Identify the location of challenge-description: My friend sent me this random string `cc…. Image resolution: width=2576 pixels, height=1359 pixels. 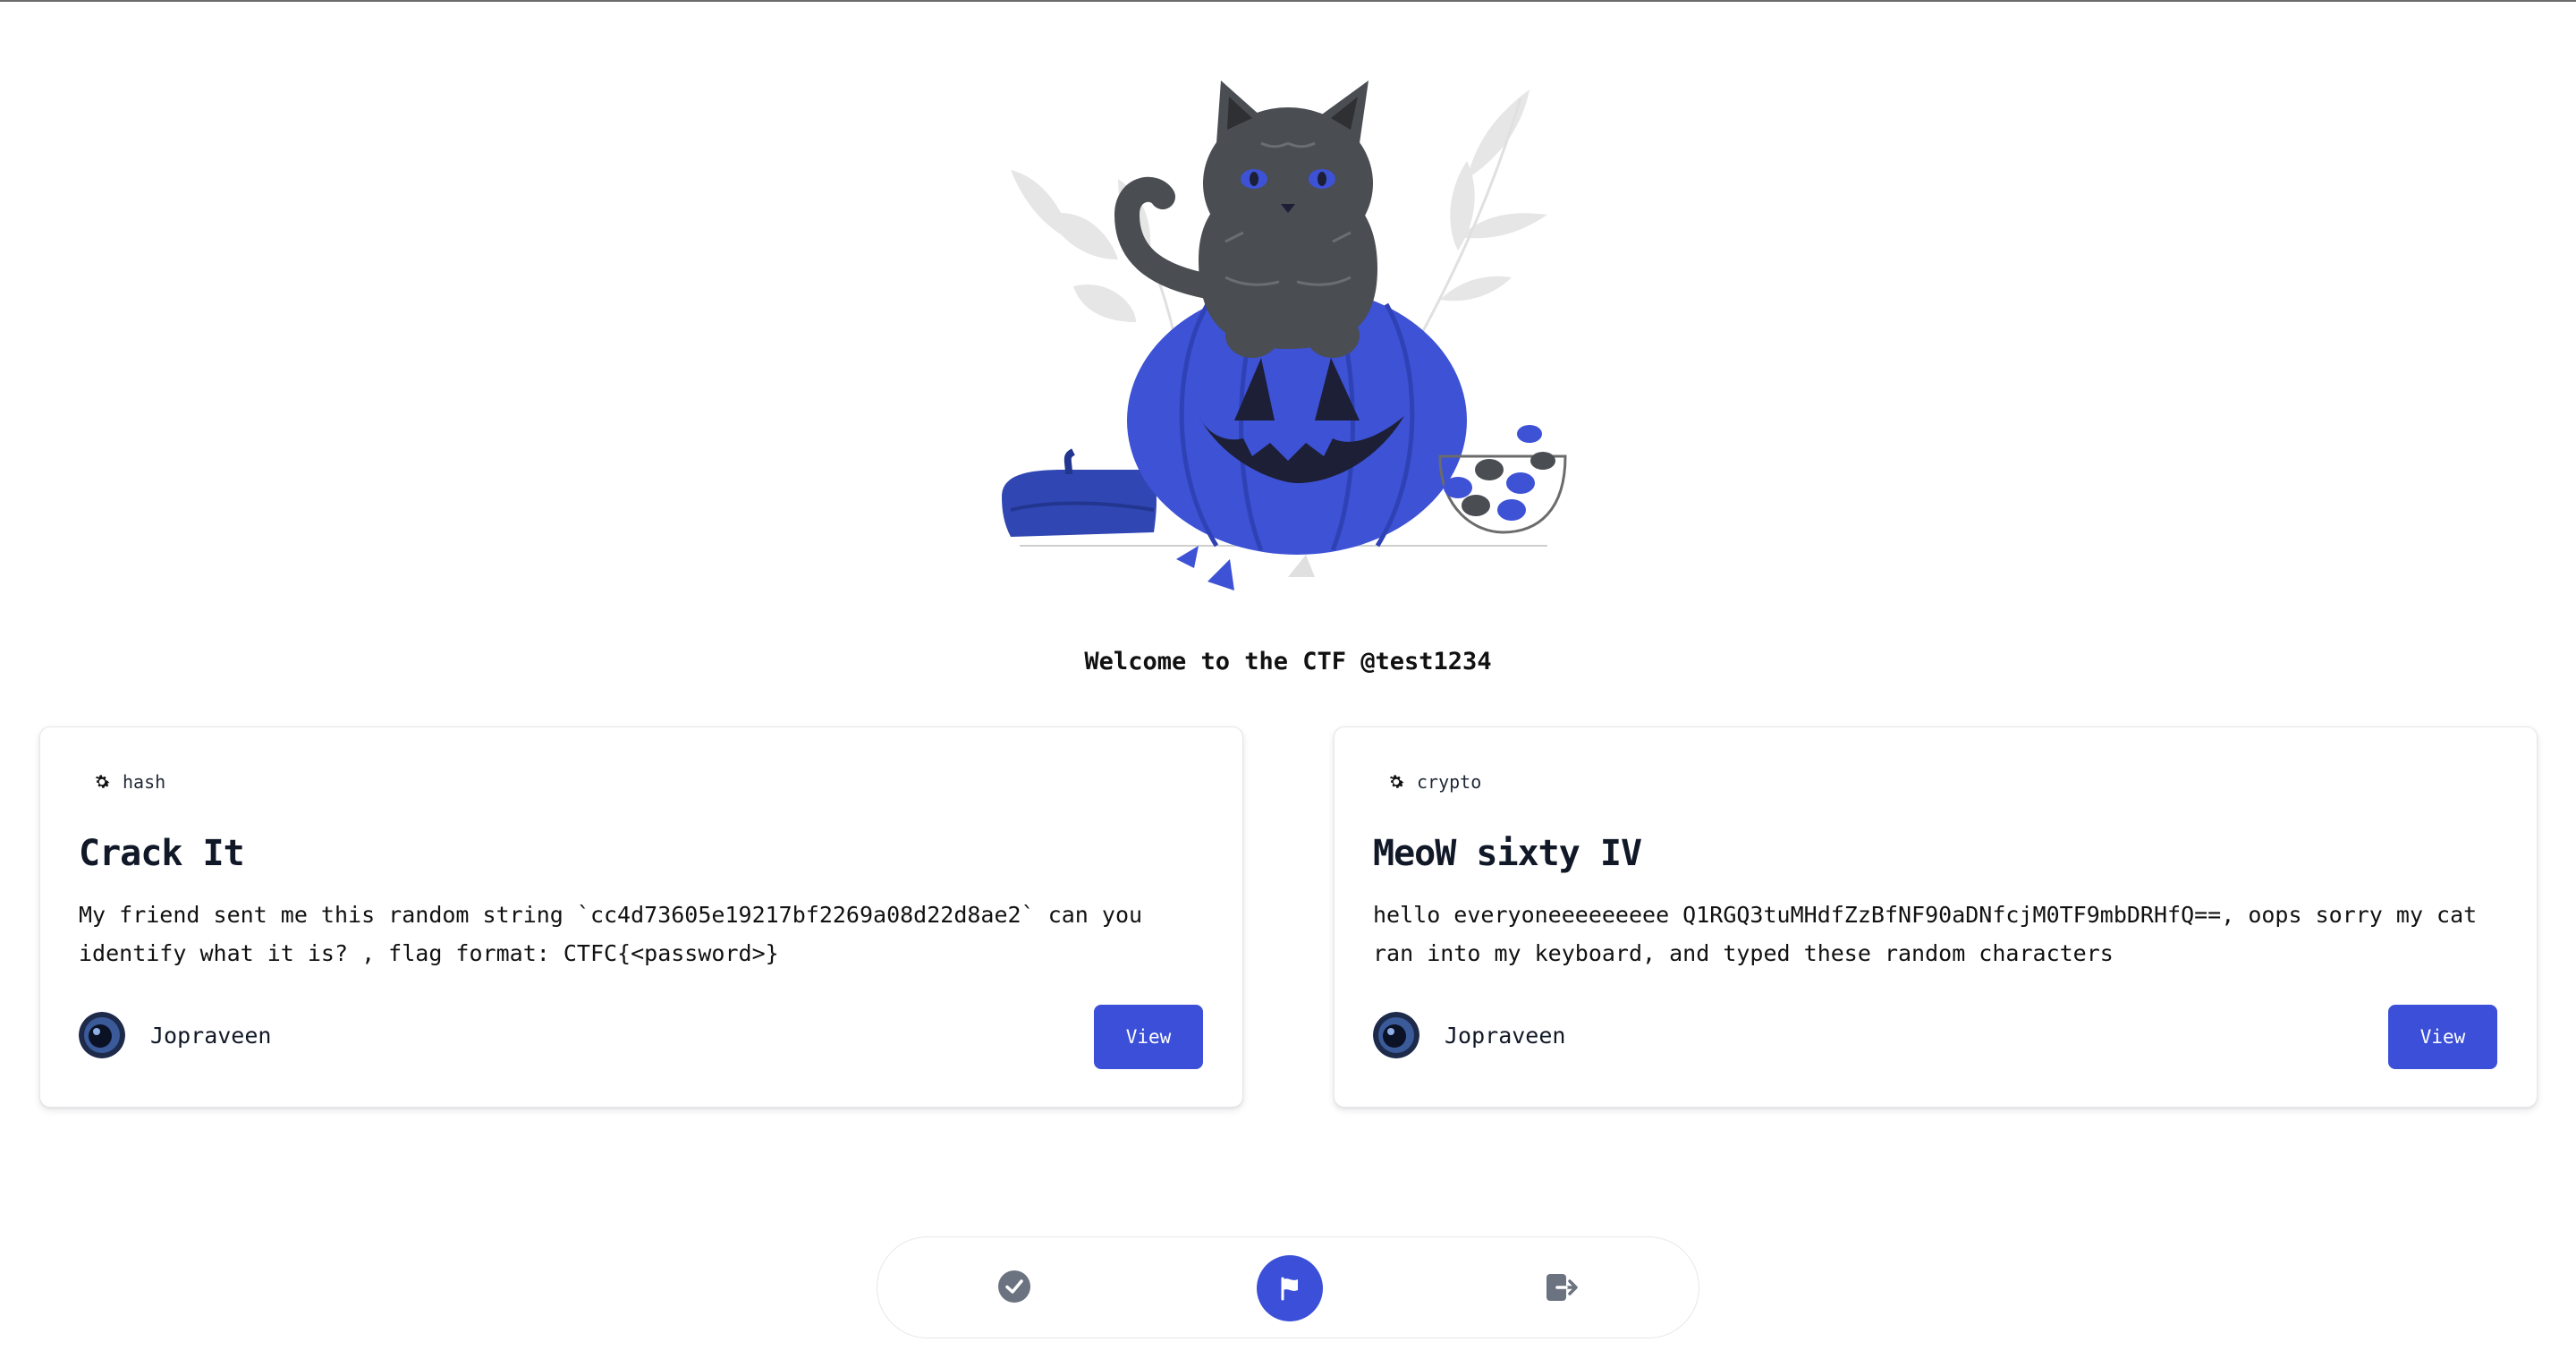
(611, 934).